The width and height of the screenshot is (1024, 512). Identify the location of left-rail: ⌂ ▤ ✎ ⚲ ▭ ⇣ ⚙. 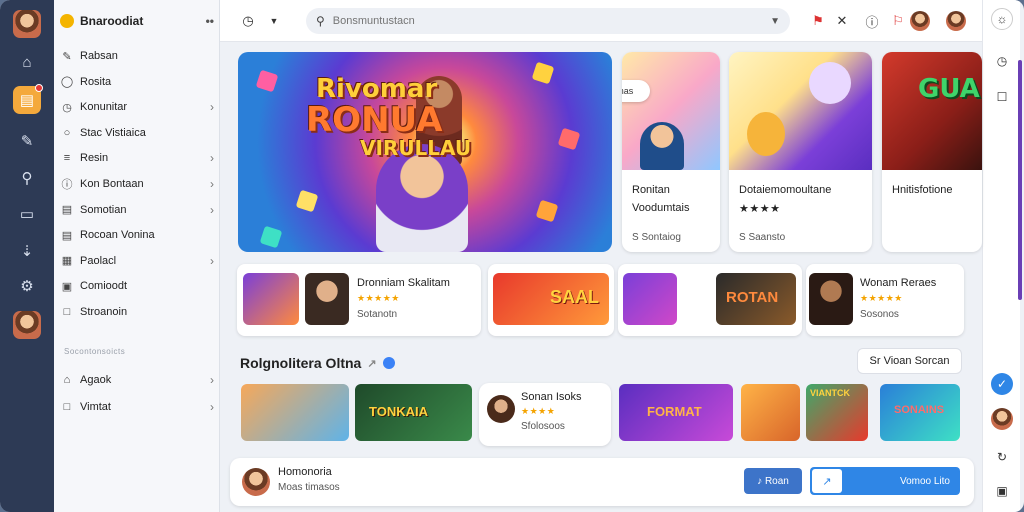
(27, 256).